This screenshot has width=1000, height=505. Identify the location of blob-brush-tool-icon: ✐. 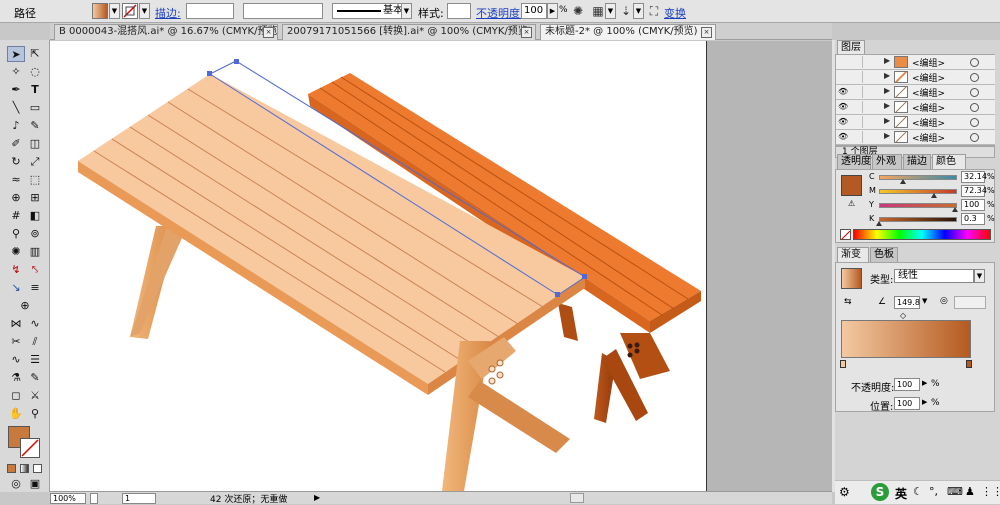
(16, 144).